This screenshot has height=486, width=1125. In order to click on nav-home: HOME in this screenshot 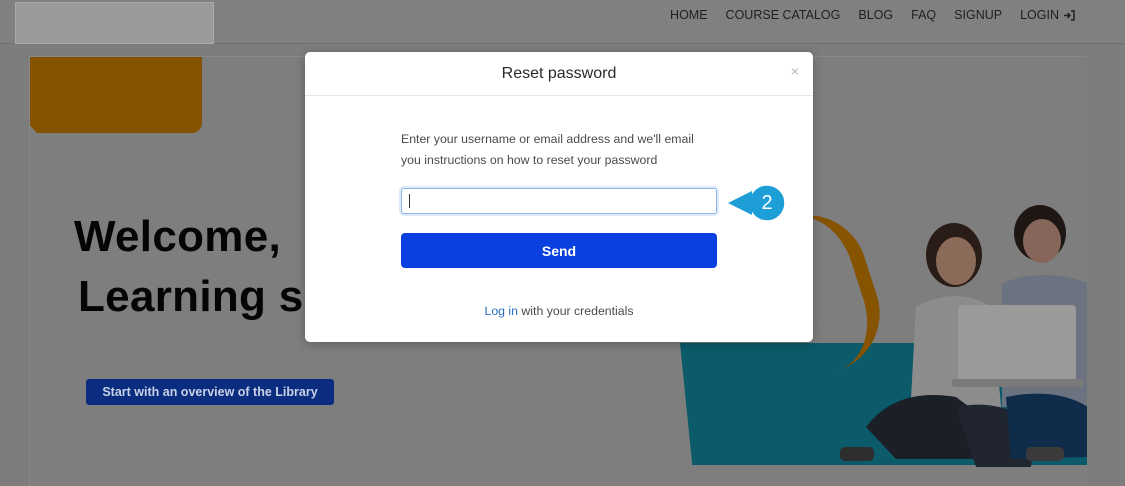, I will do `click(689, 15)`.